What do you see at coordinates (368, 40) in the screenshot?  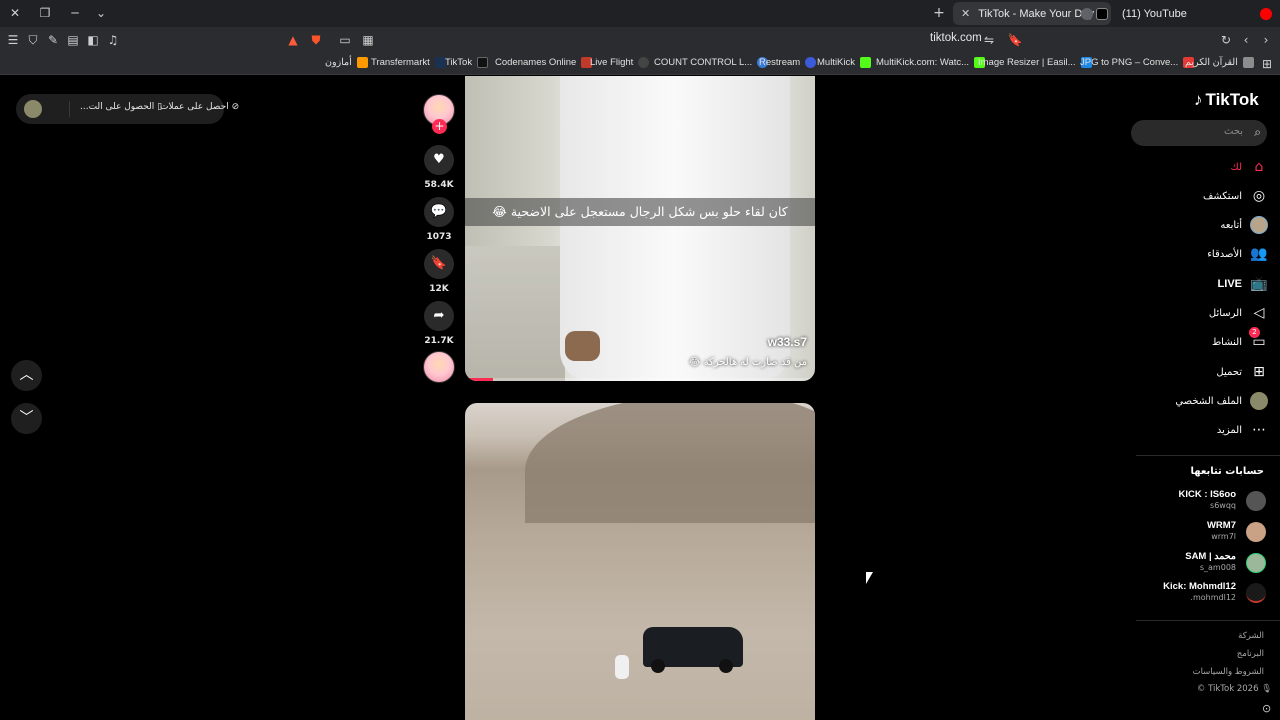 I see `extension-icon: ▦` at bounding box center [368, 40].